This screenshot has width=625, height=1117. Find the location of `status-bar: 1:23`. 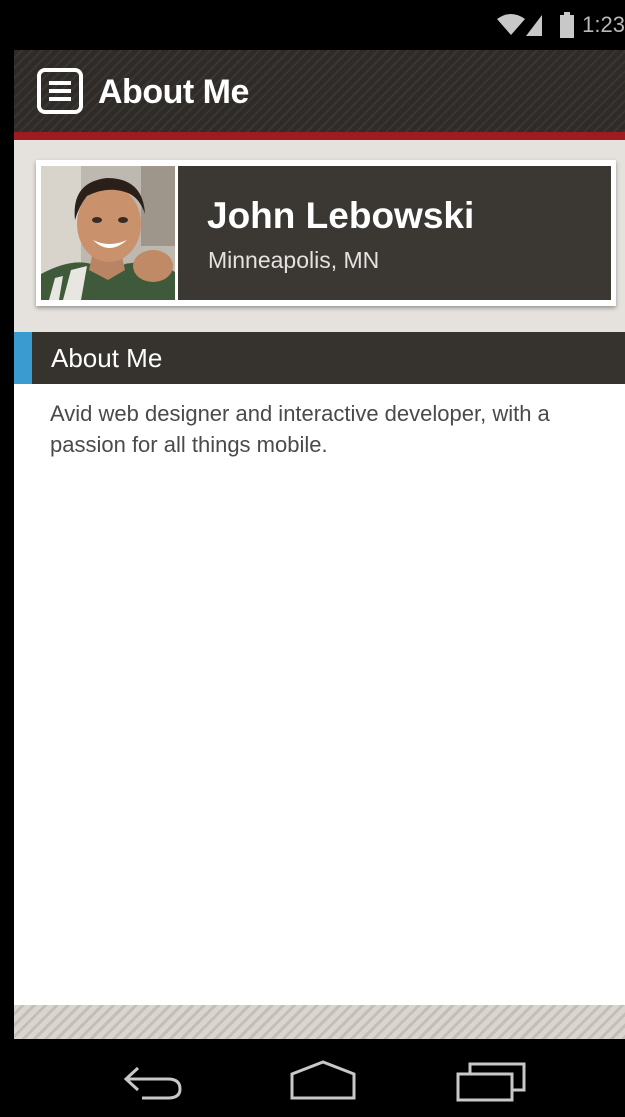

status-bar: 1:23 is located at coordinates (319, 25).